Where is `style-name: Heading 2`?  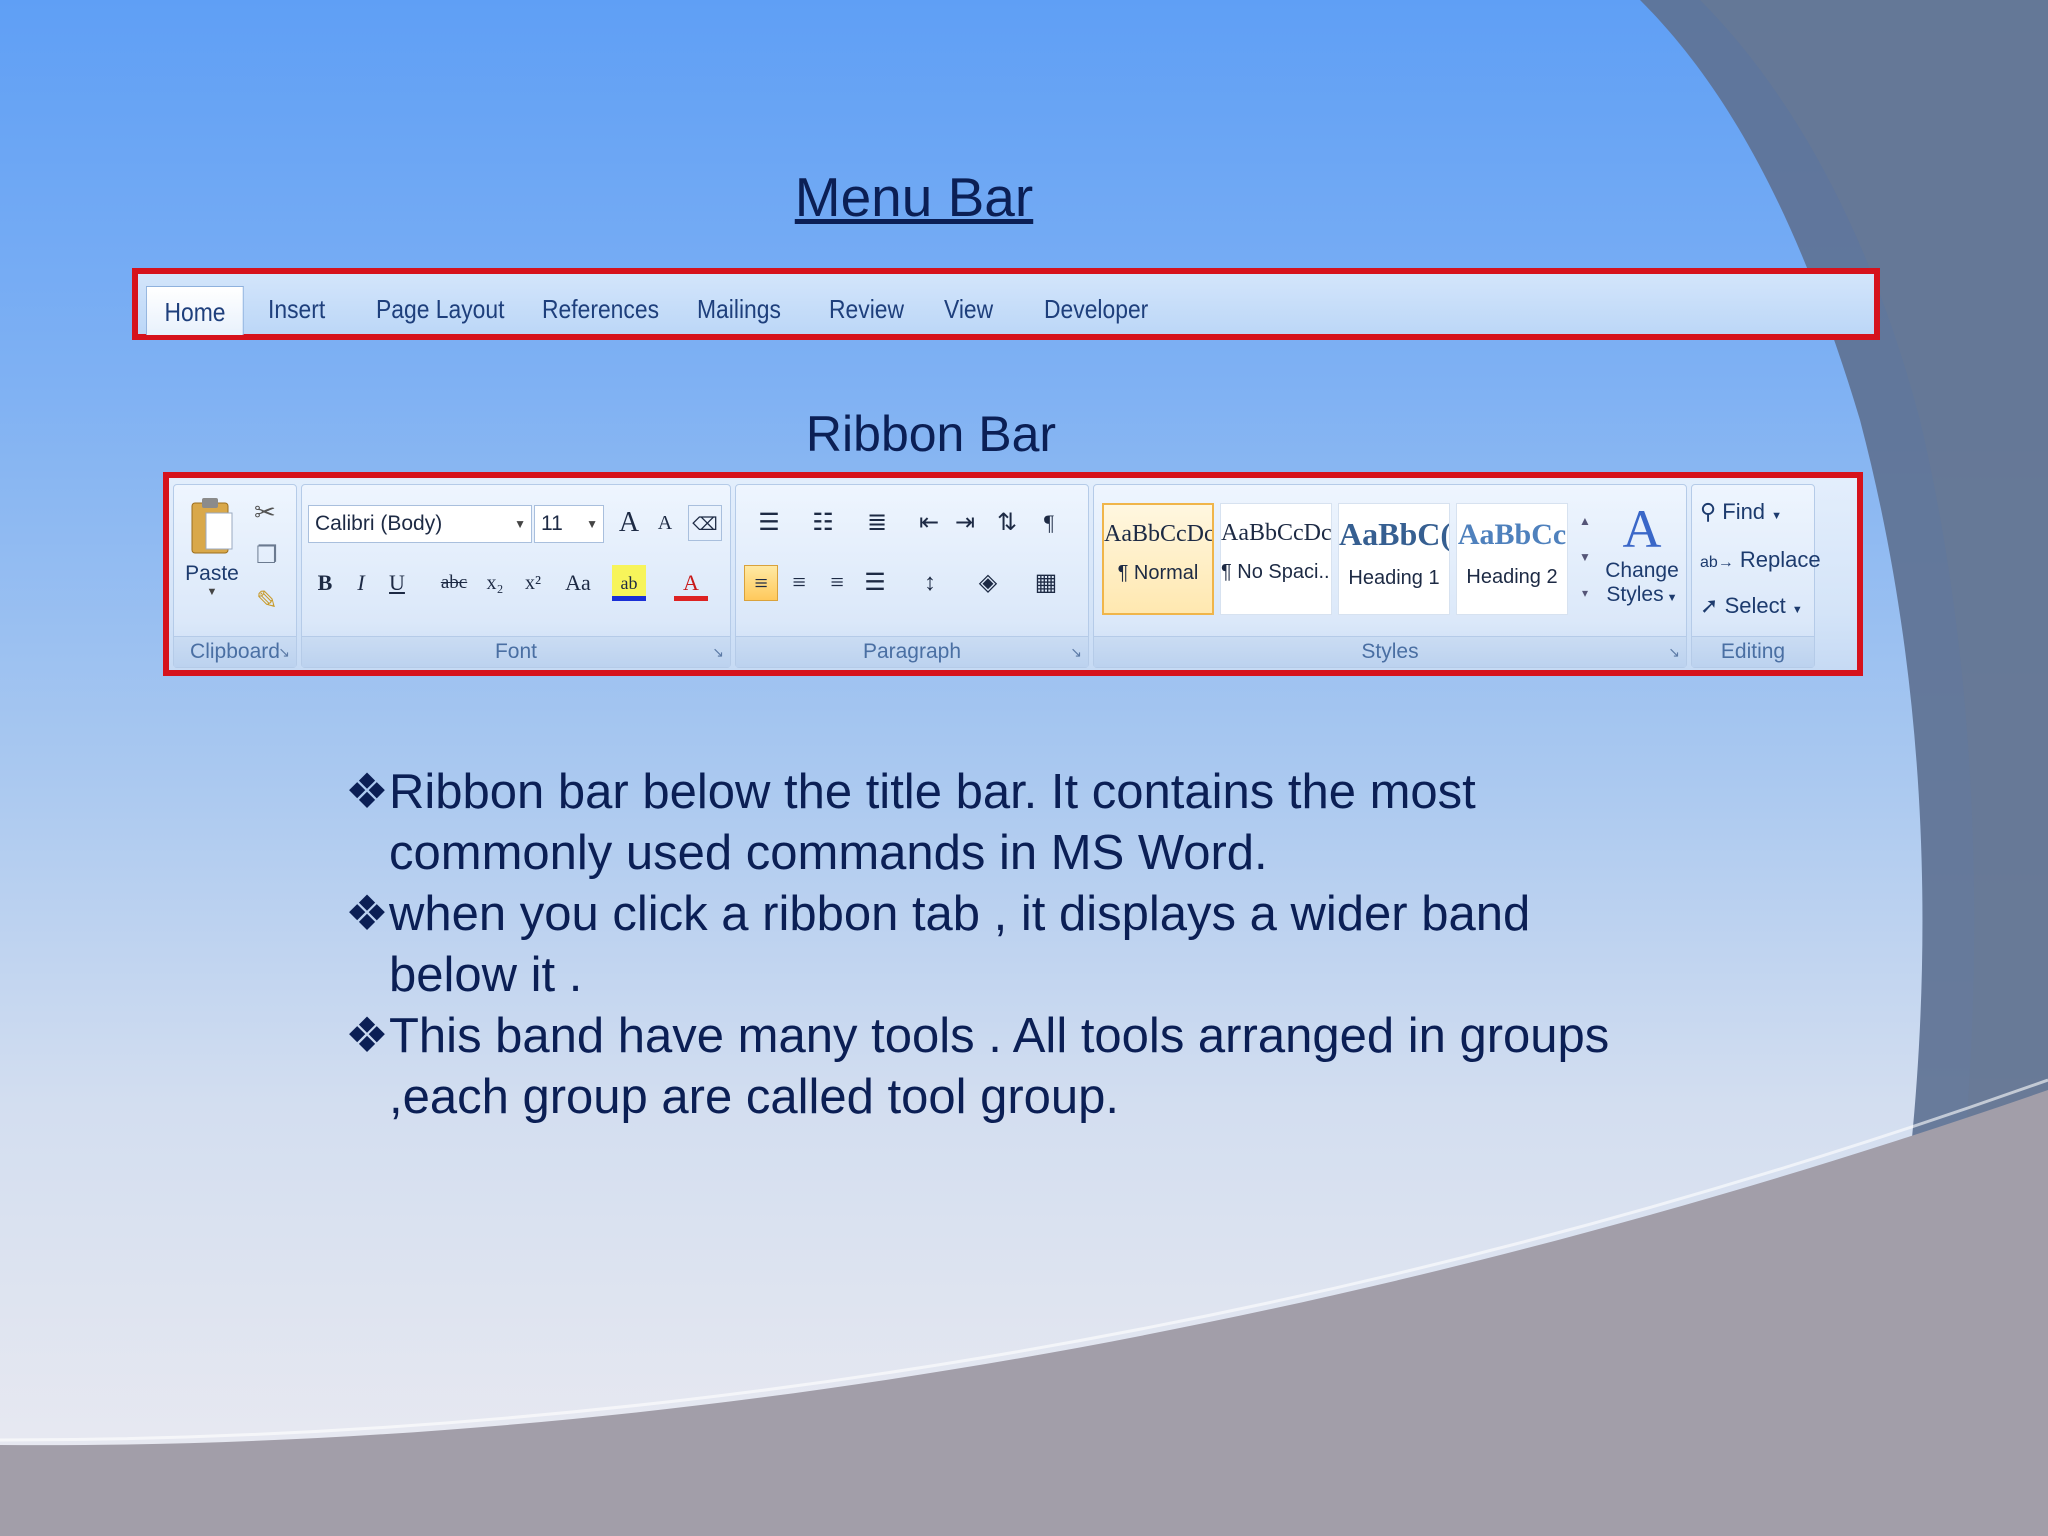
style-name: Heading 2 is located at coordinates (1512, 577).